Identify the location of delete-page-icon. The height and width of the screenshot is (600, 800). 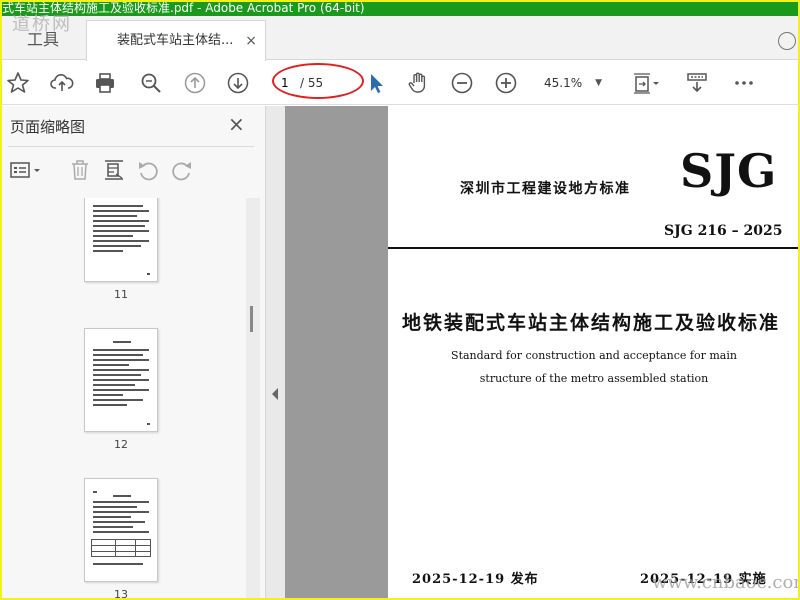
(80, 170).